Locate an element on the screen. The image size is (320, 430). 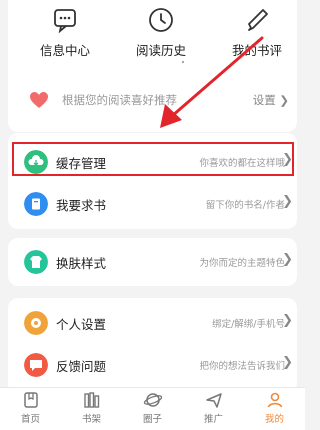
book-request-icon is located at coordinates (36, 204).